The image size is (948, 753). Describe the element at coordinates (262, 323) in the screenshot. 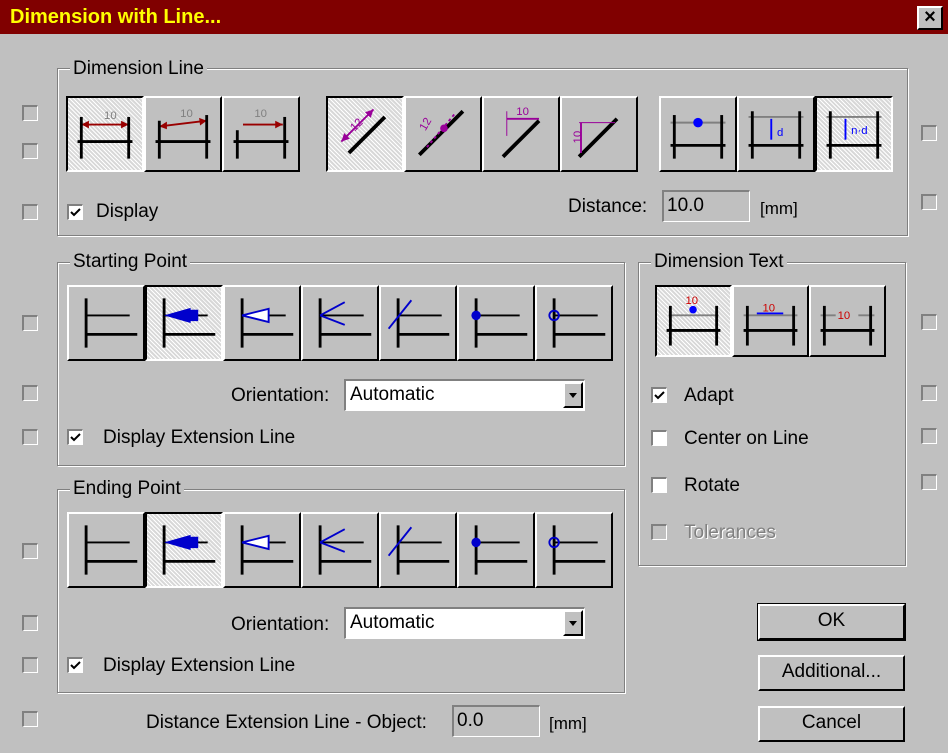

I see `start-terminator-open-triangle-button` at that location.